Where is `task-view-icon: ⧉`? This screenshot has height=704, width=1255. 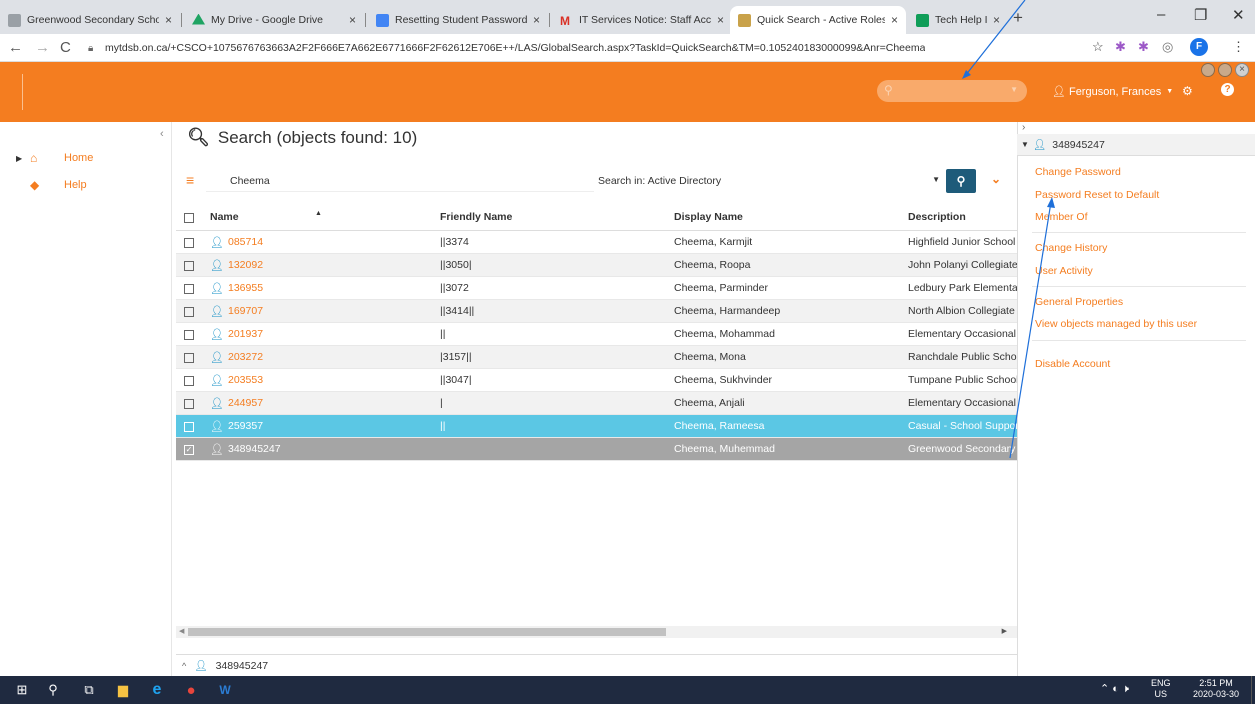
task-view-icon: ⧉ is located at coordinates (89, 690).